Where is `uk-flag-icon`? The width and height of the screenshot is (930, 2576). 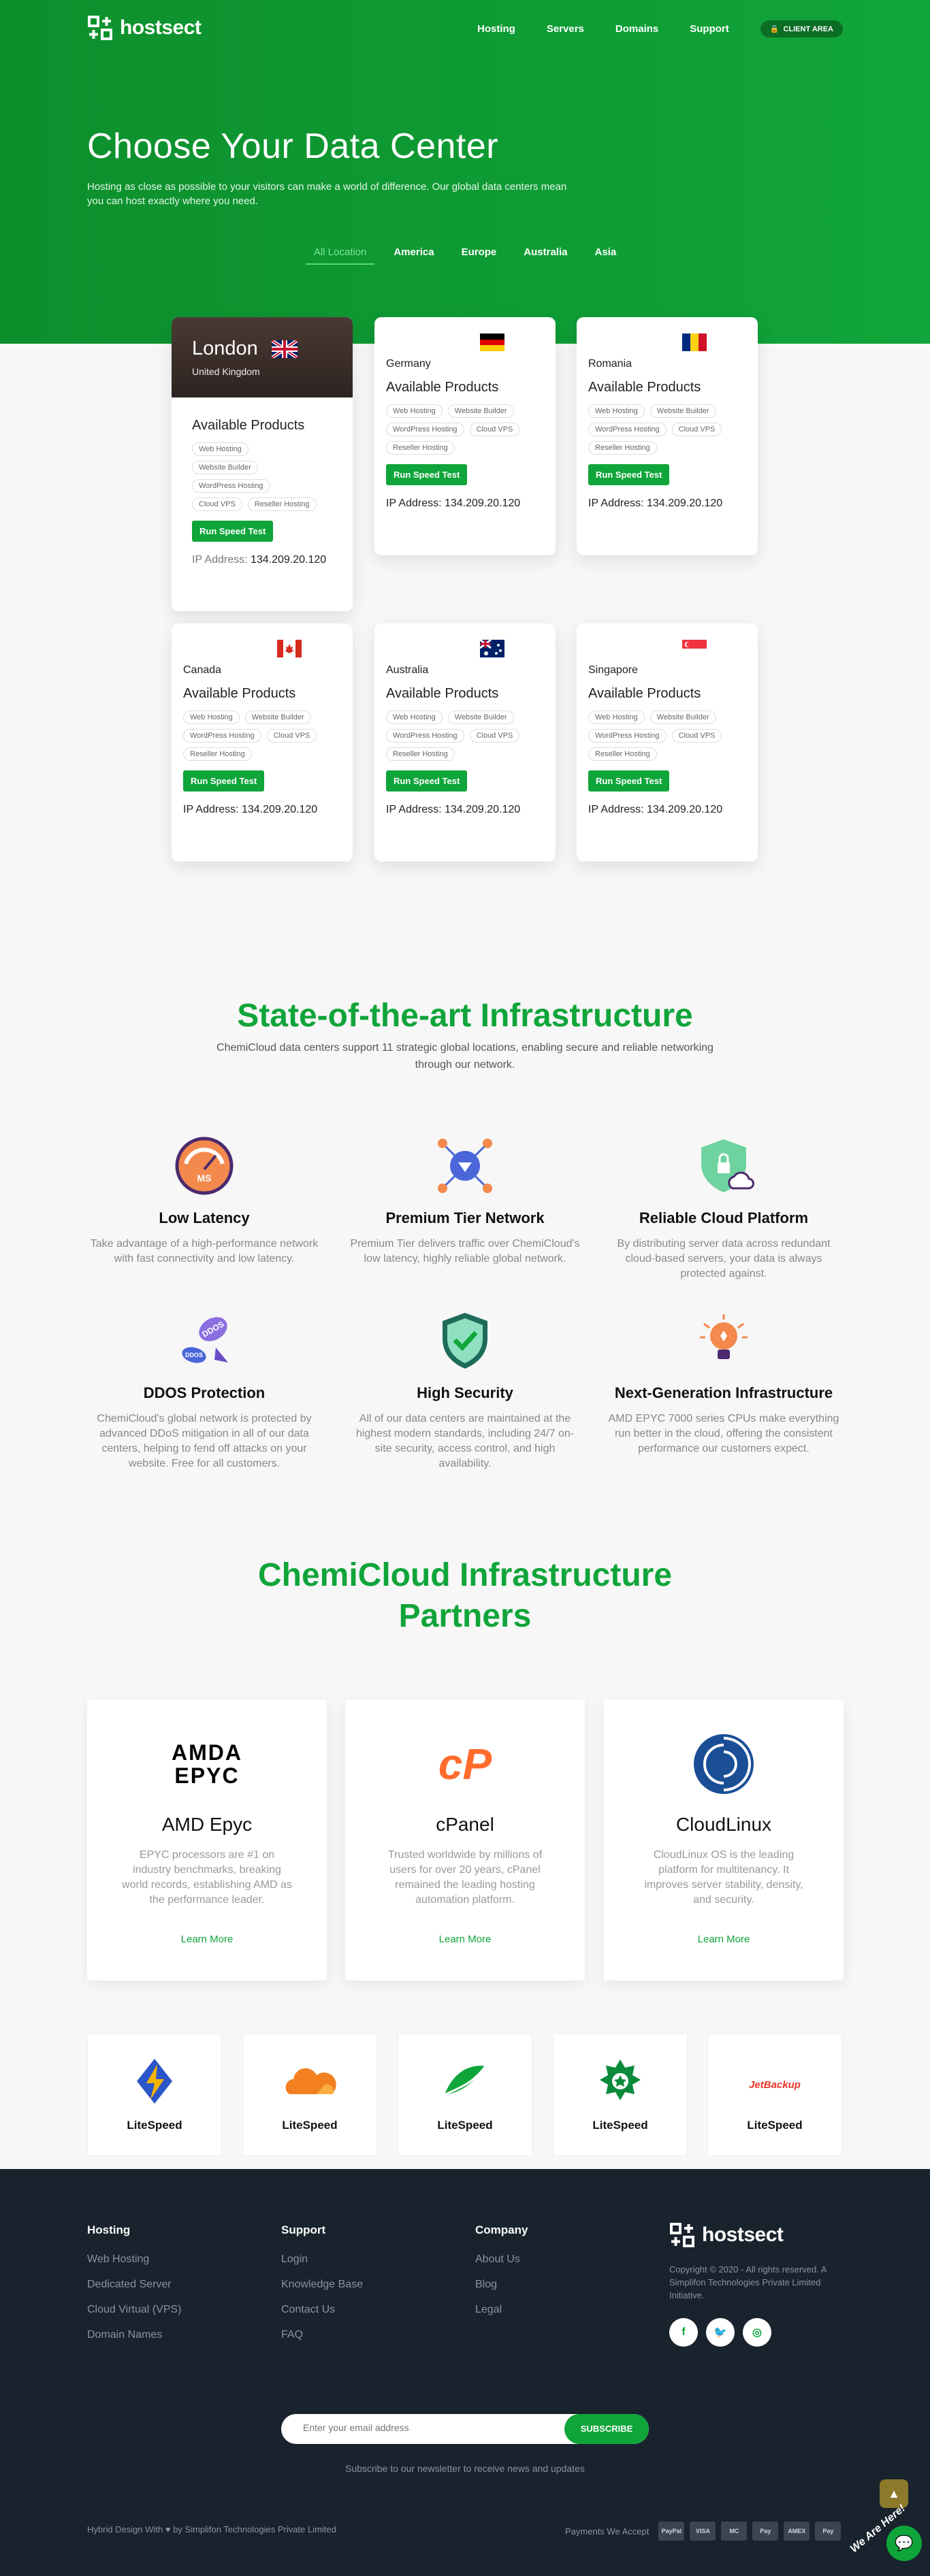
uk-flag-icon is located at coordinates (285, 349).